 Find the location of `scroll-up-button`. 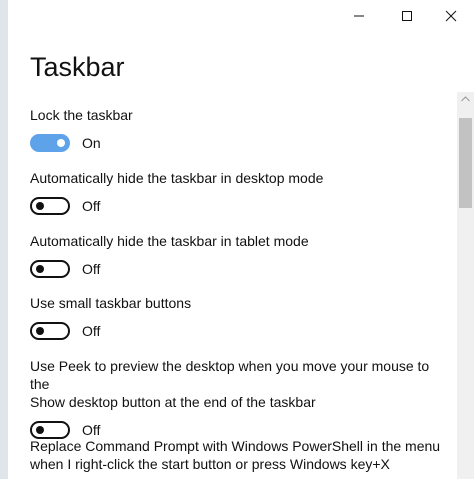

scroll-up-button is located at coordinates (465, 99).